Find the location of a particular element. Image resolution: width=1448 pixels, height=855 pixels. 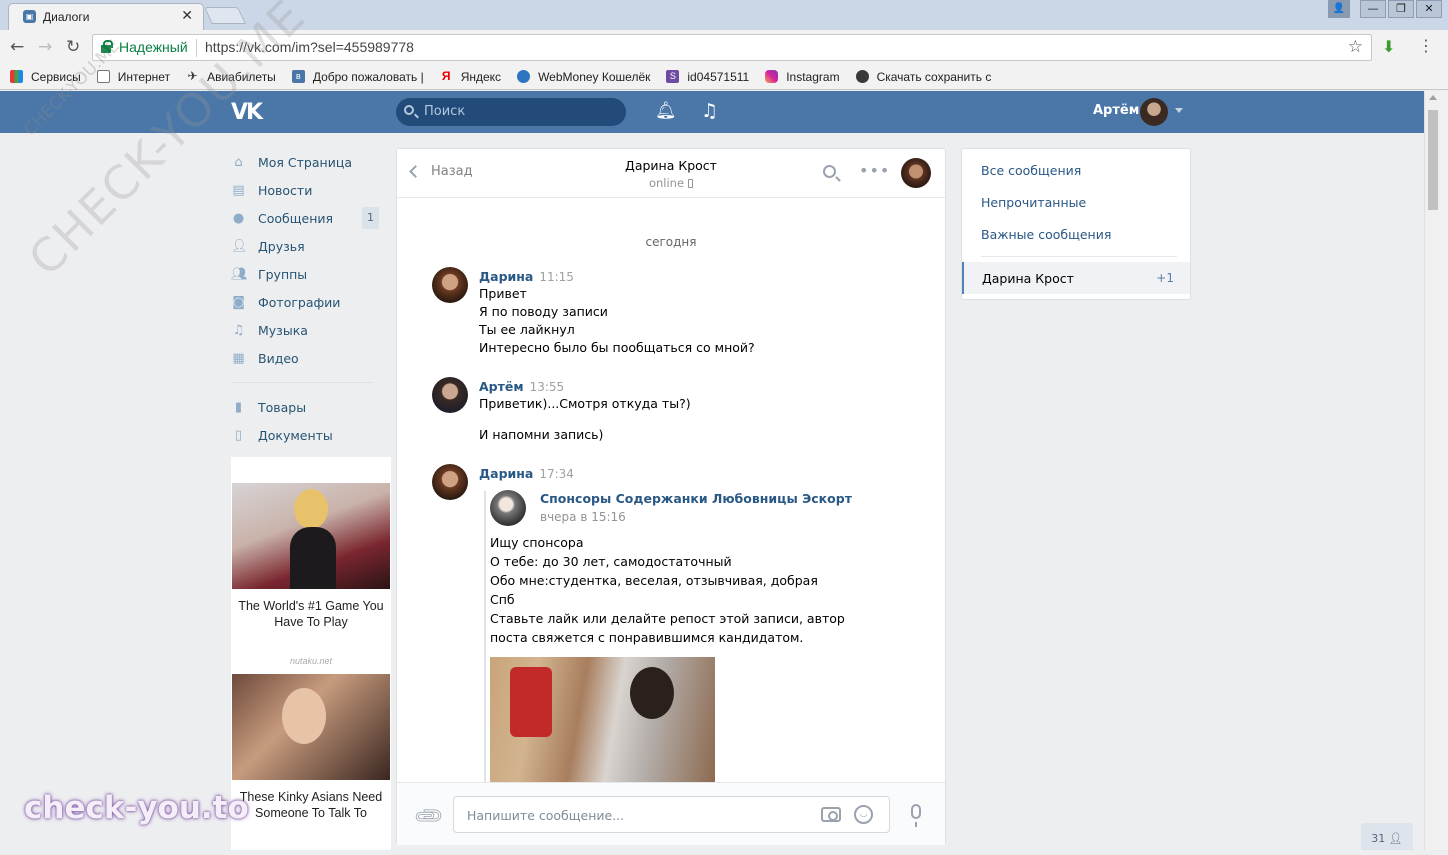

close-tab-icon: ✕ is located at coordinates (187, 16).